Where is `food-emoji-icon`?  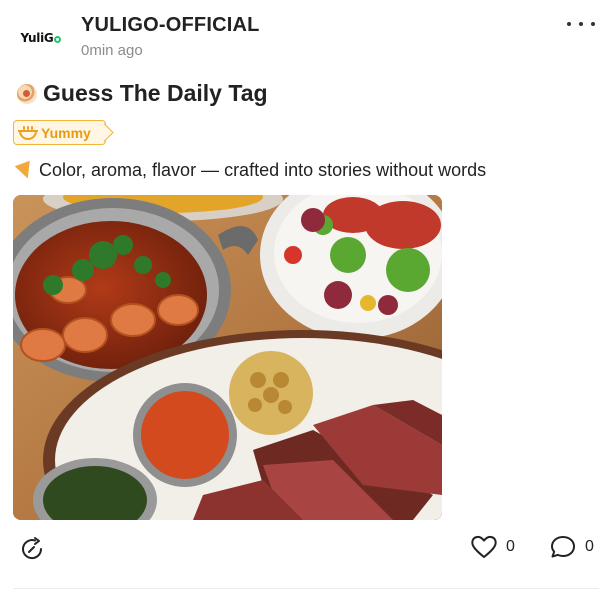 food-emoji-icon is located at coordinates (27, 93).